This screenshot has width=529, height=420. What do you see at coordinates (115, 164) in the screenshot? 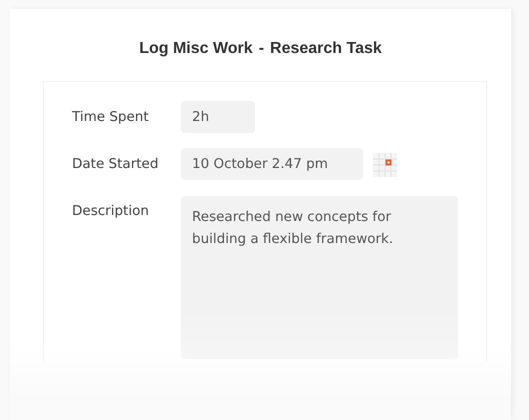
I see `field-label: Date Started` at bounding box center [115, 164].